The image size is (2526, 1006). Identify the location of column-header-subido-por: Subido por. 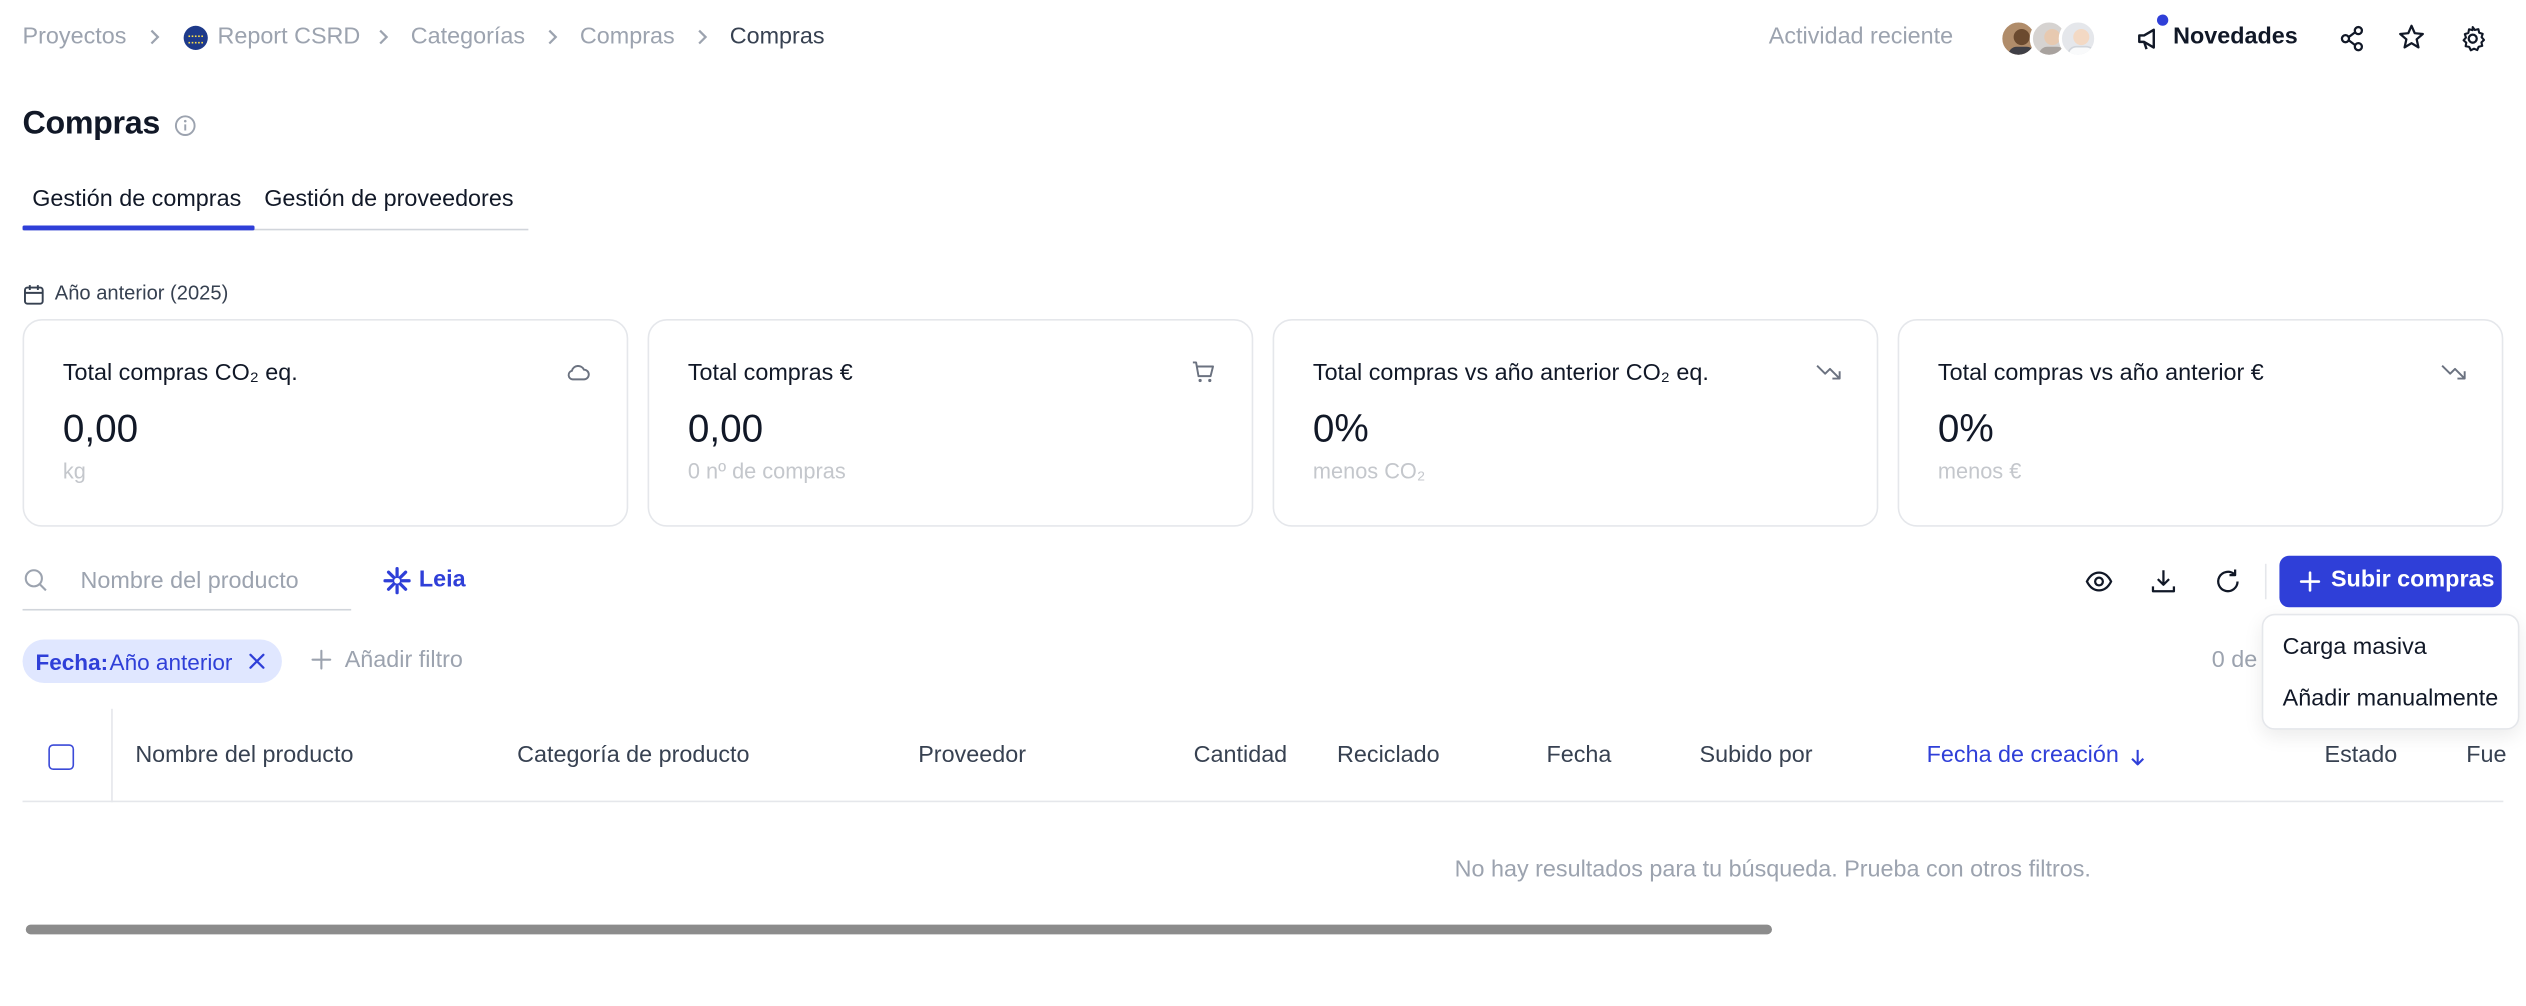
(1755, 756).